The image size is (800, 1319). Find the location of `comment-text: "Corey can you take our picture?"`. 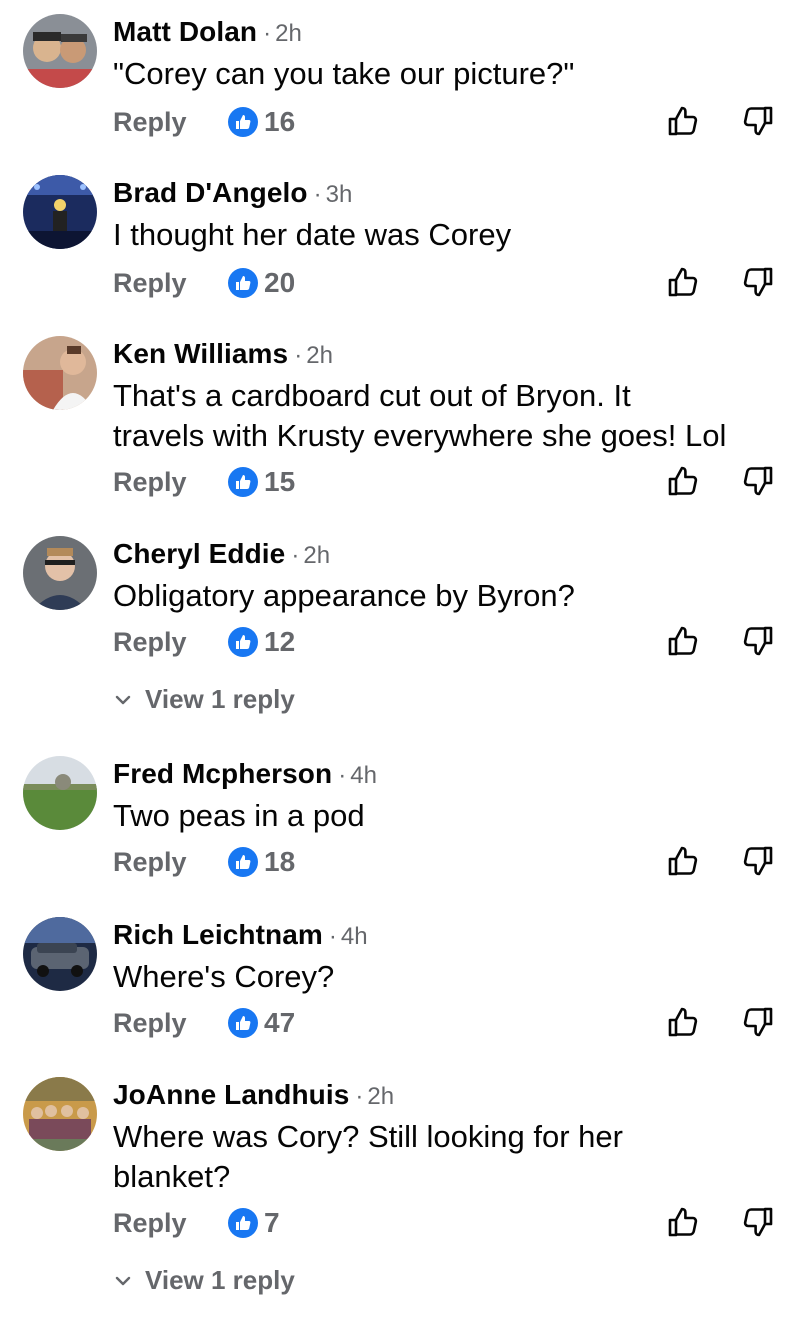

comment-text: "Corey can you take our picture?" is located at coordinates (453, 74).